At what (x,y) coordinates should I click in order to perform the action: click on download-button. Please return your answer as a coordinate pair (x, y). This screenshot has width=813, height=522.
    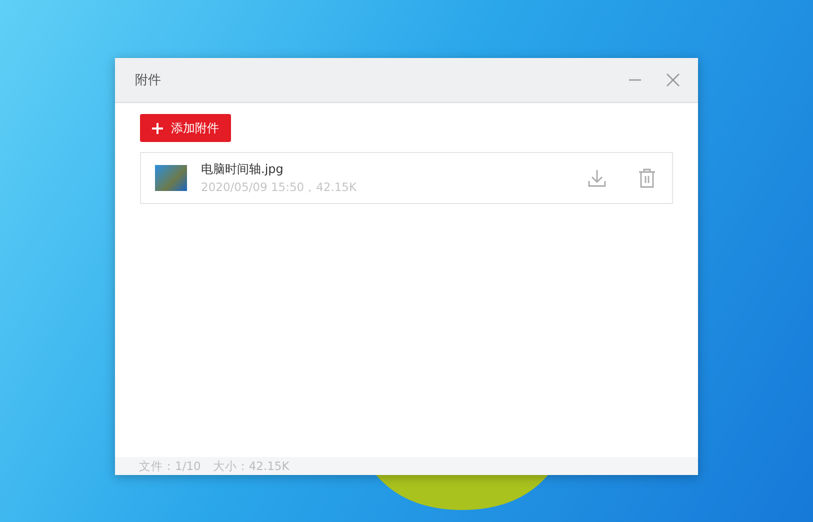
    Looking at the image, I should click on (597, 178).